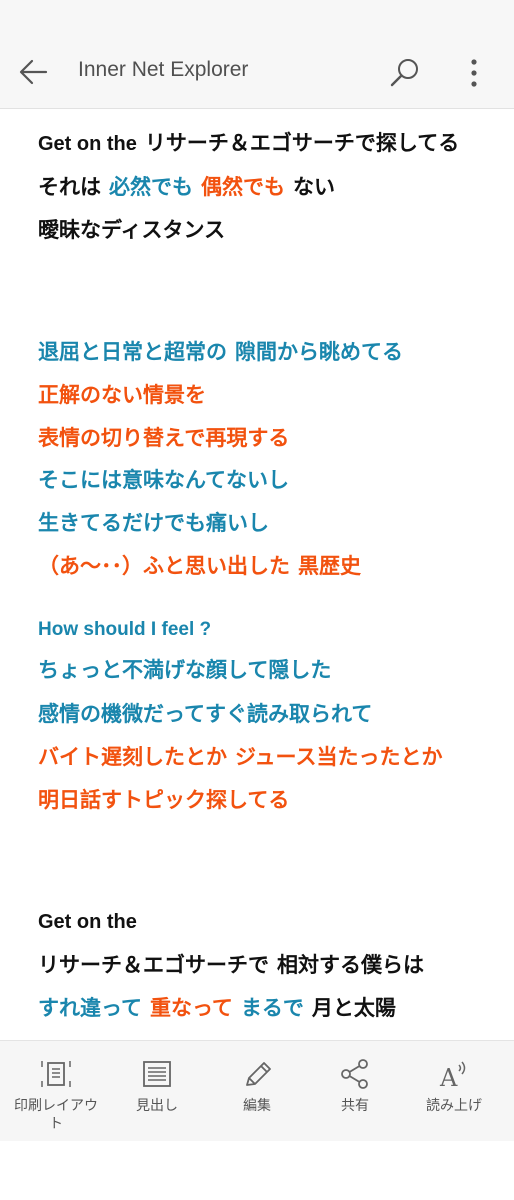  Describe the element at coordinates (151, 187) in the screenshot. I see `lyric-segment: 必然でも` at that location.